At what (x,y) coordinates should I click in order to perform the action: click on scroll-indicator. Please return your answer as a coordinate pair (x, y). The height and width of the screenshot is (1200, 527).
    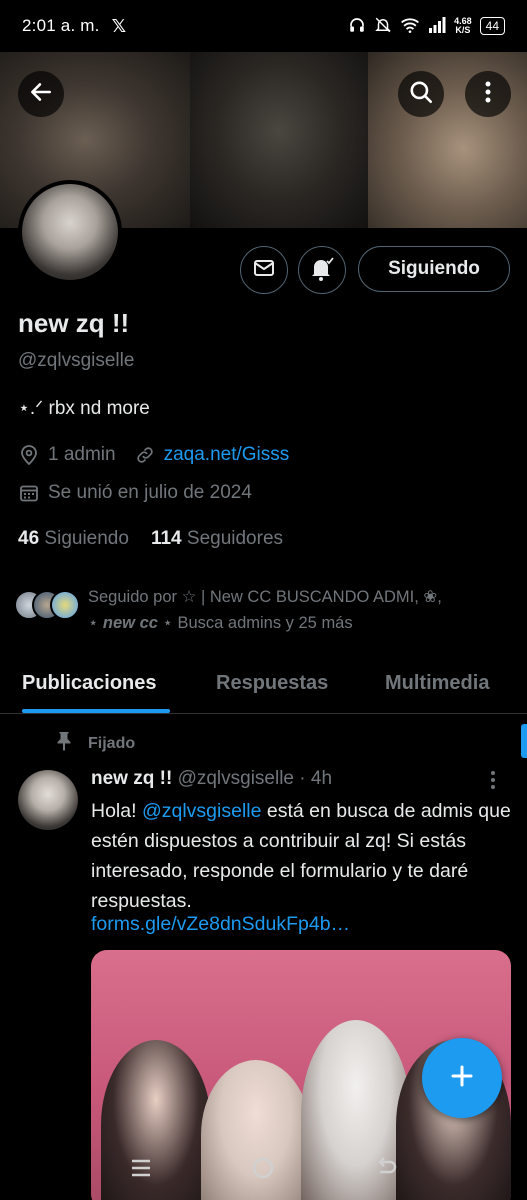
    Looking at the image, I should click on (524, 741).